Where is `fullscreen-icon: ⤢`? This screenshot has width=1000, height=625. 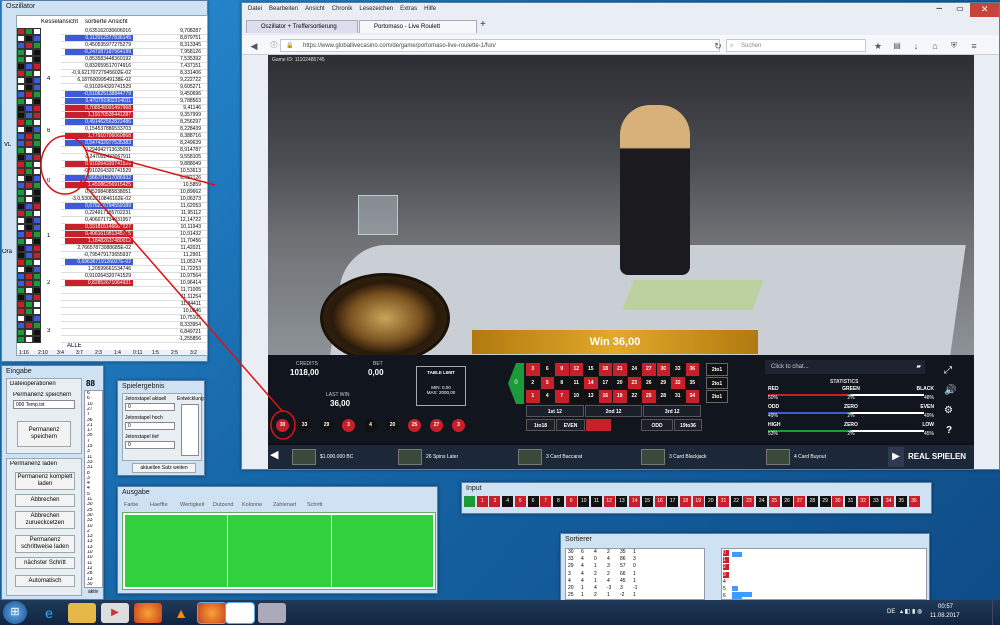
fullscreen-icon: ⤢ is located at coordinates (948, 370).